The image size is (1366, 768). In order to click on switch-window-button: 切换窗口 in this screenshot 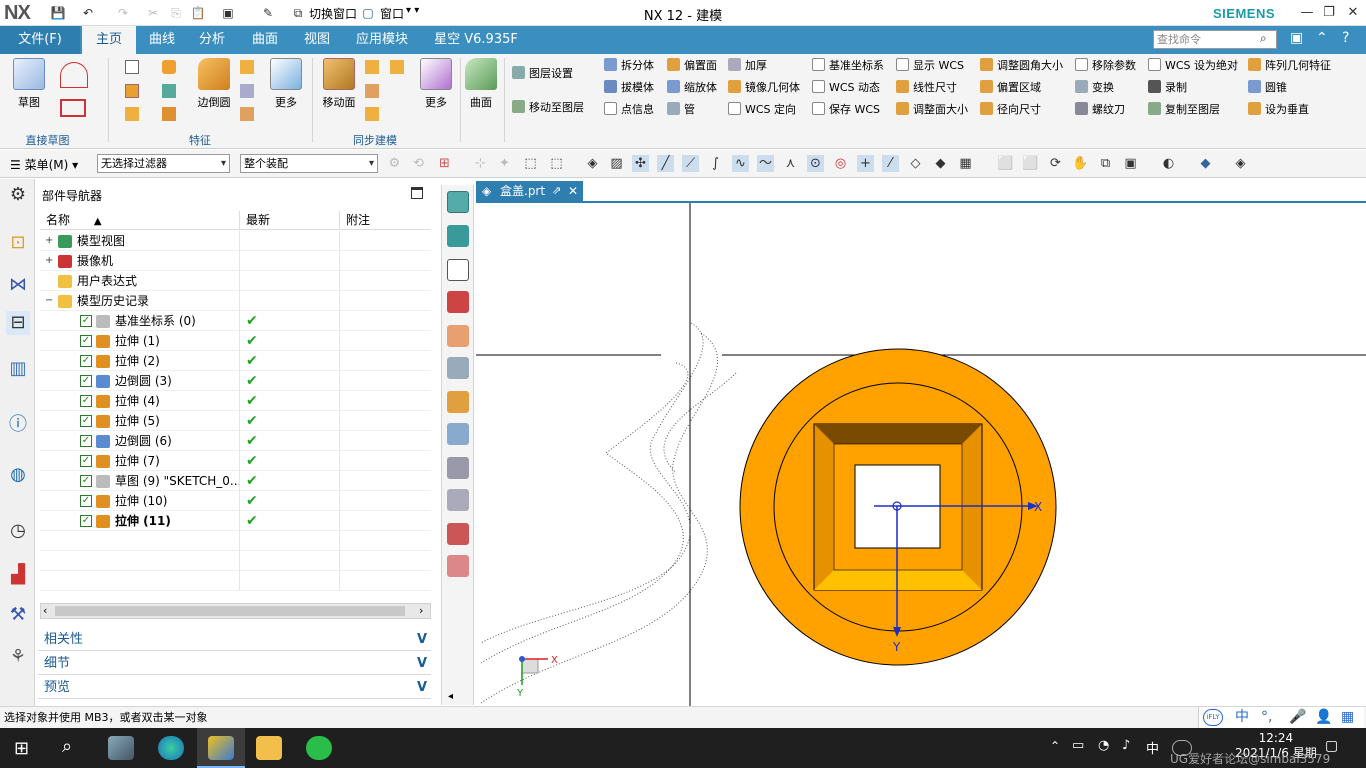, I will do `click(333, 13)`.